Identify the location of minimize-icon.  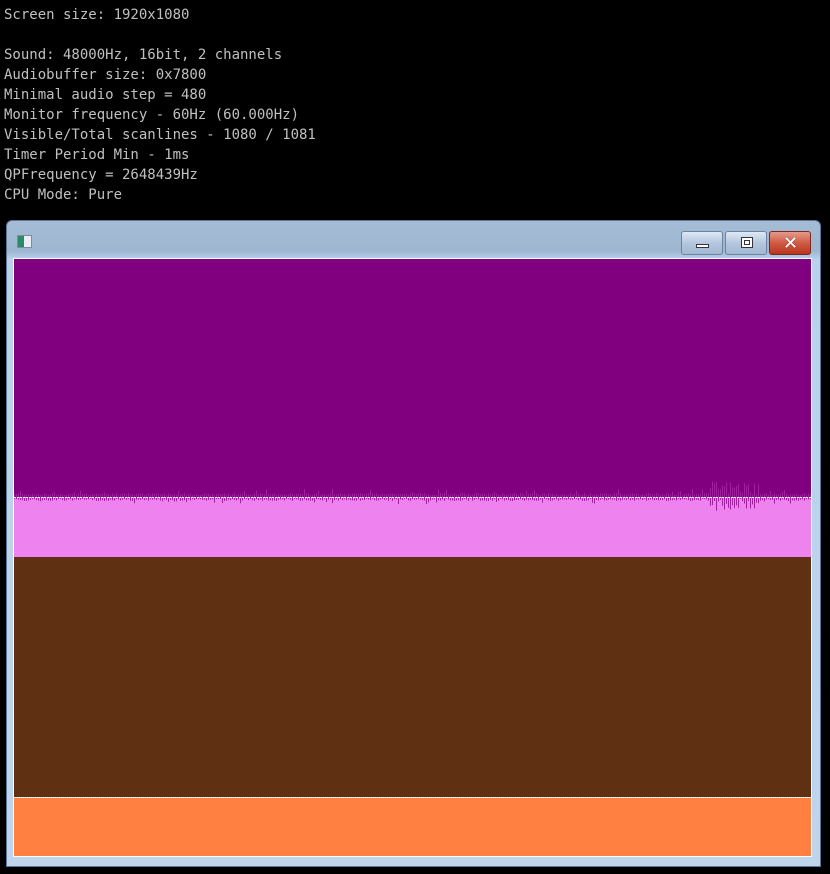
(702, 246).